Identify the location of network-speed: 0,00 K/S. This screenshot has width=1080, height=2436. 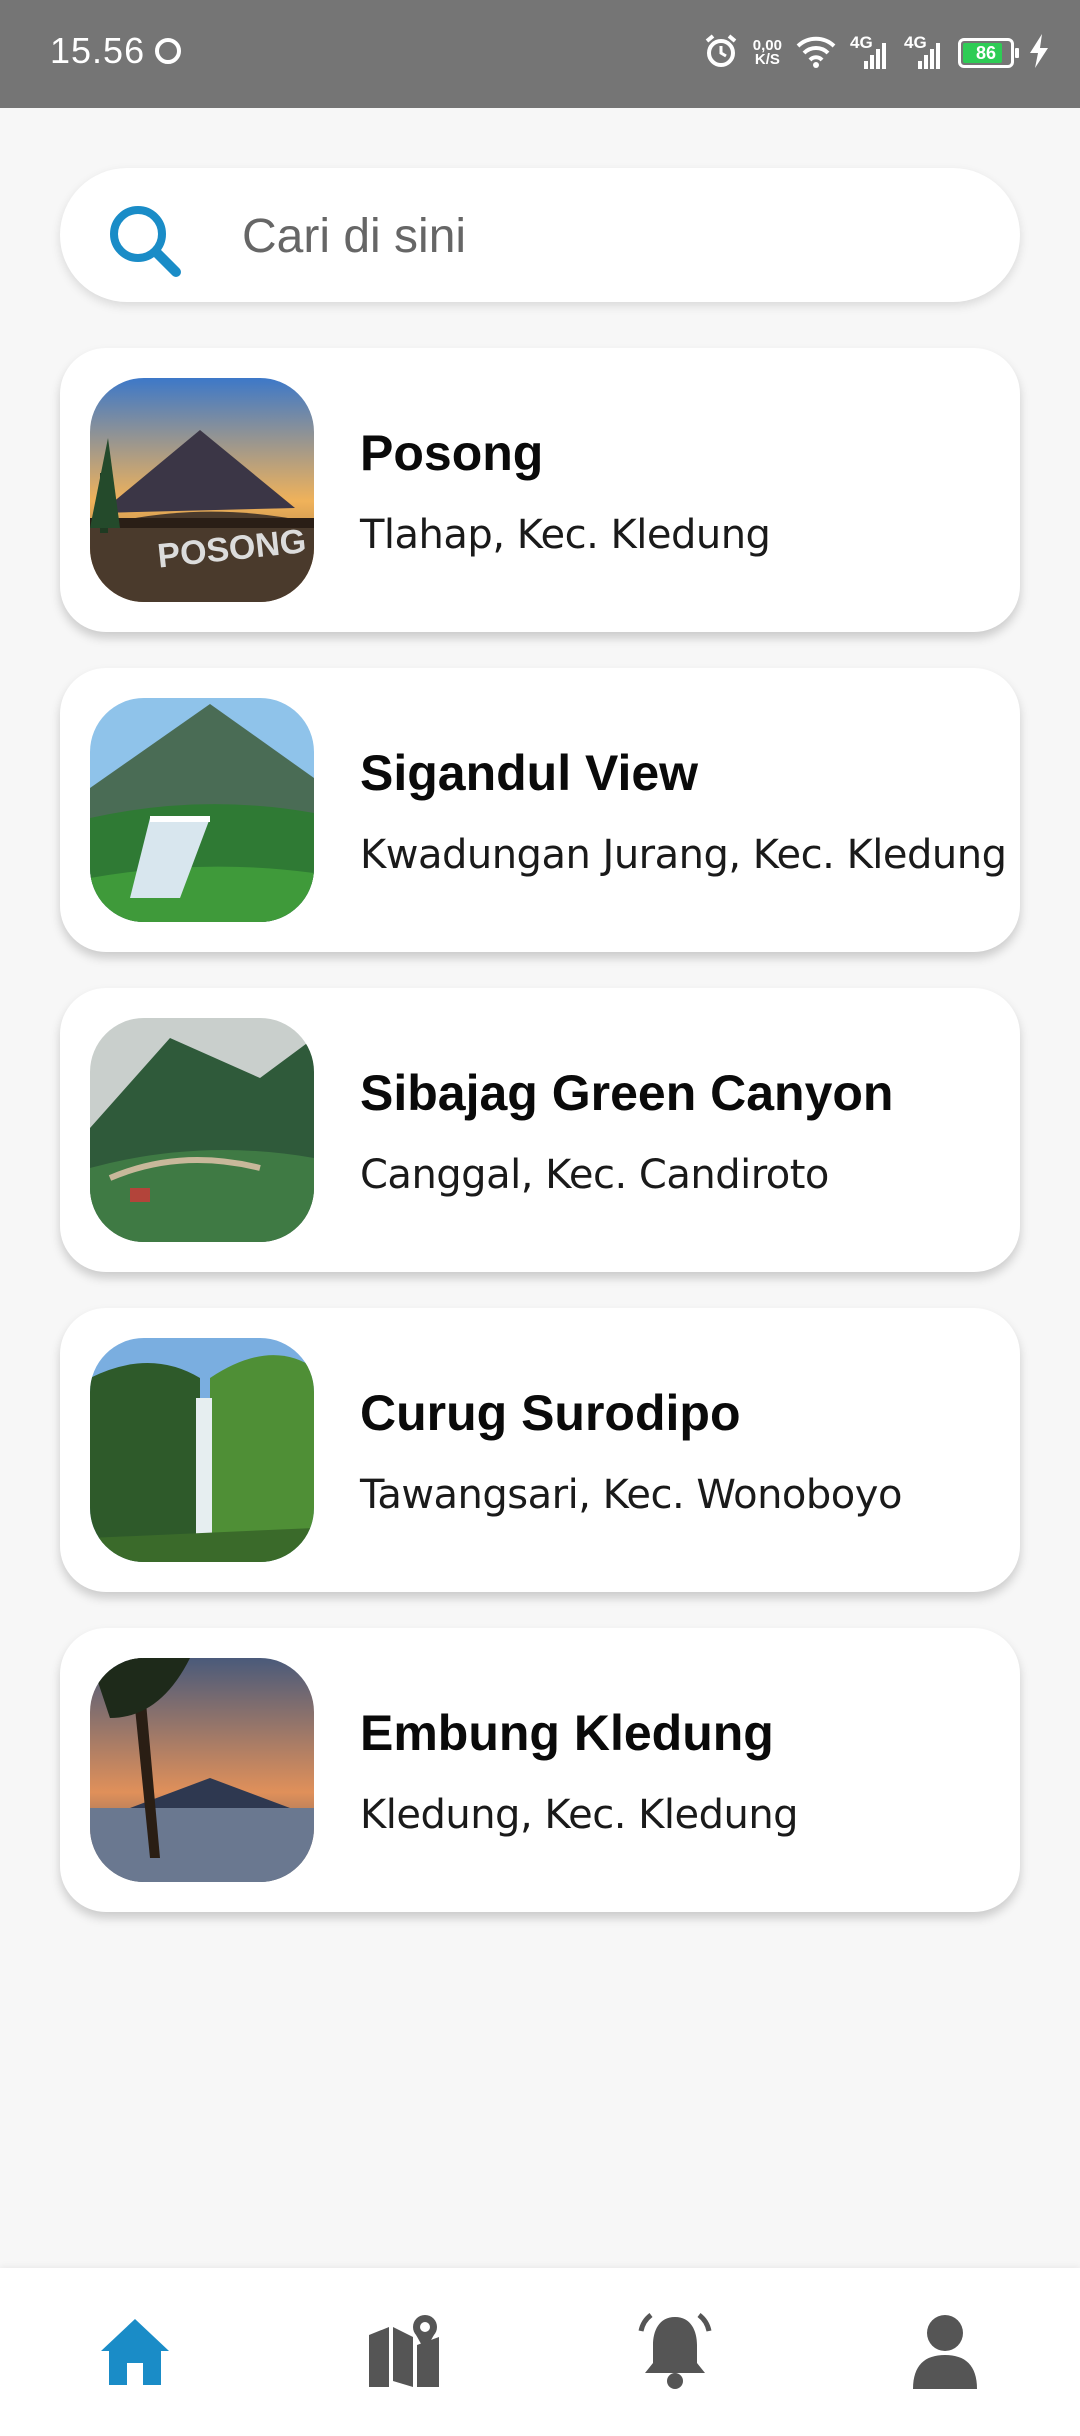
(767, 53).